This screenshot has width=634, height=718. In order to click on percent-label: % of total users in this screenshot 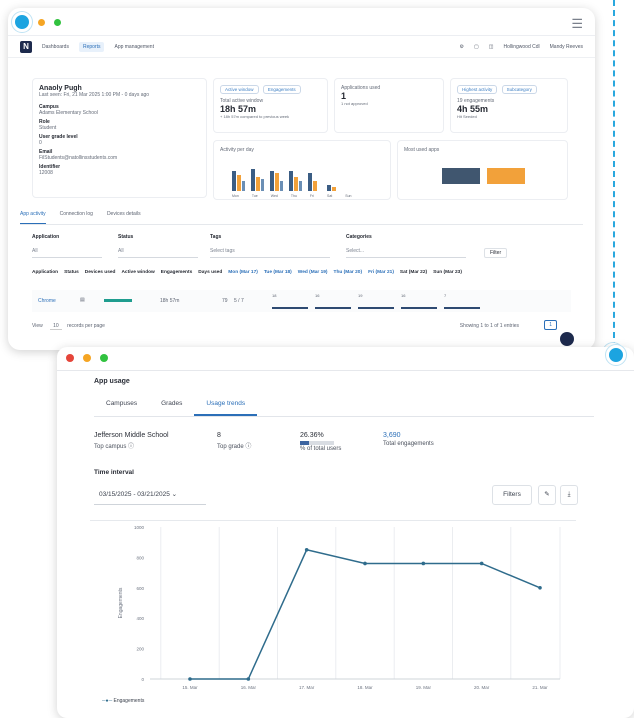, I will do `click(321, 449)`.